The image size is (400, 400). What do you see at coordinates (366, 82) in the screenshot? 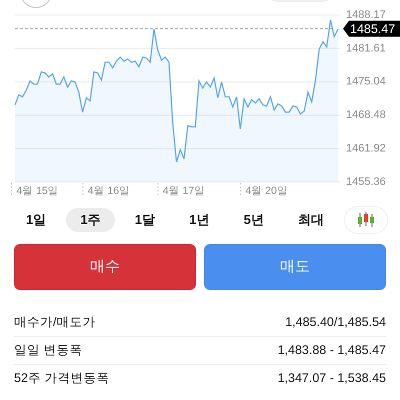
I see `y-axis-label: 1475.04` at bounding box center [366, 82].